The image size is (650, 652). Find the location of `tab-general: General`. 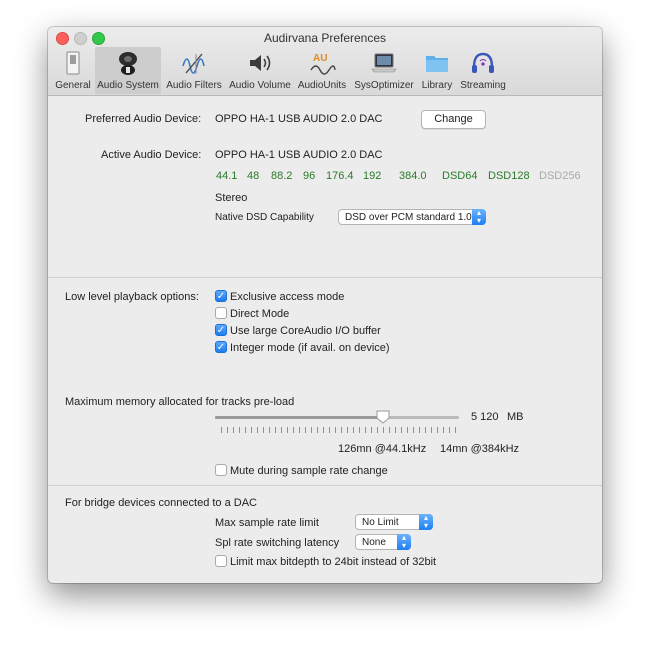

tab-general: General is located at coordinates (73, 70).